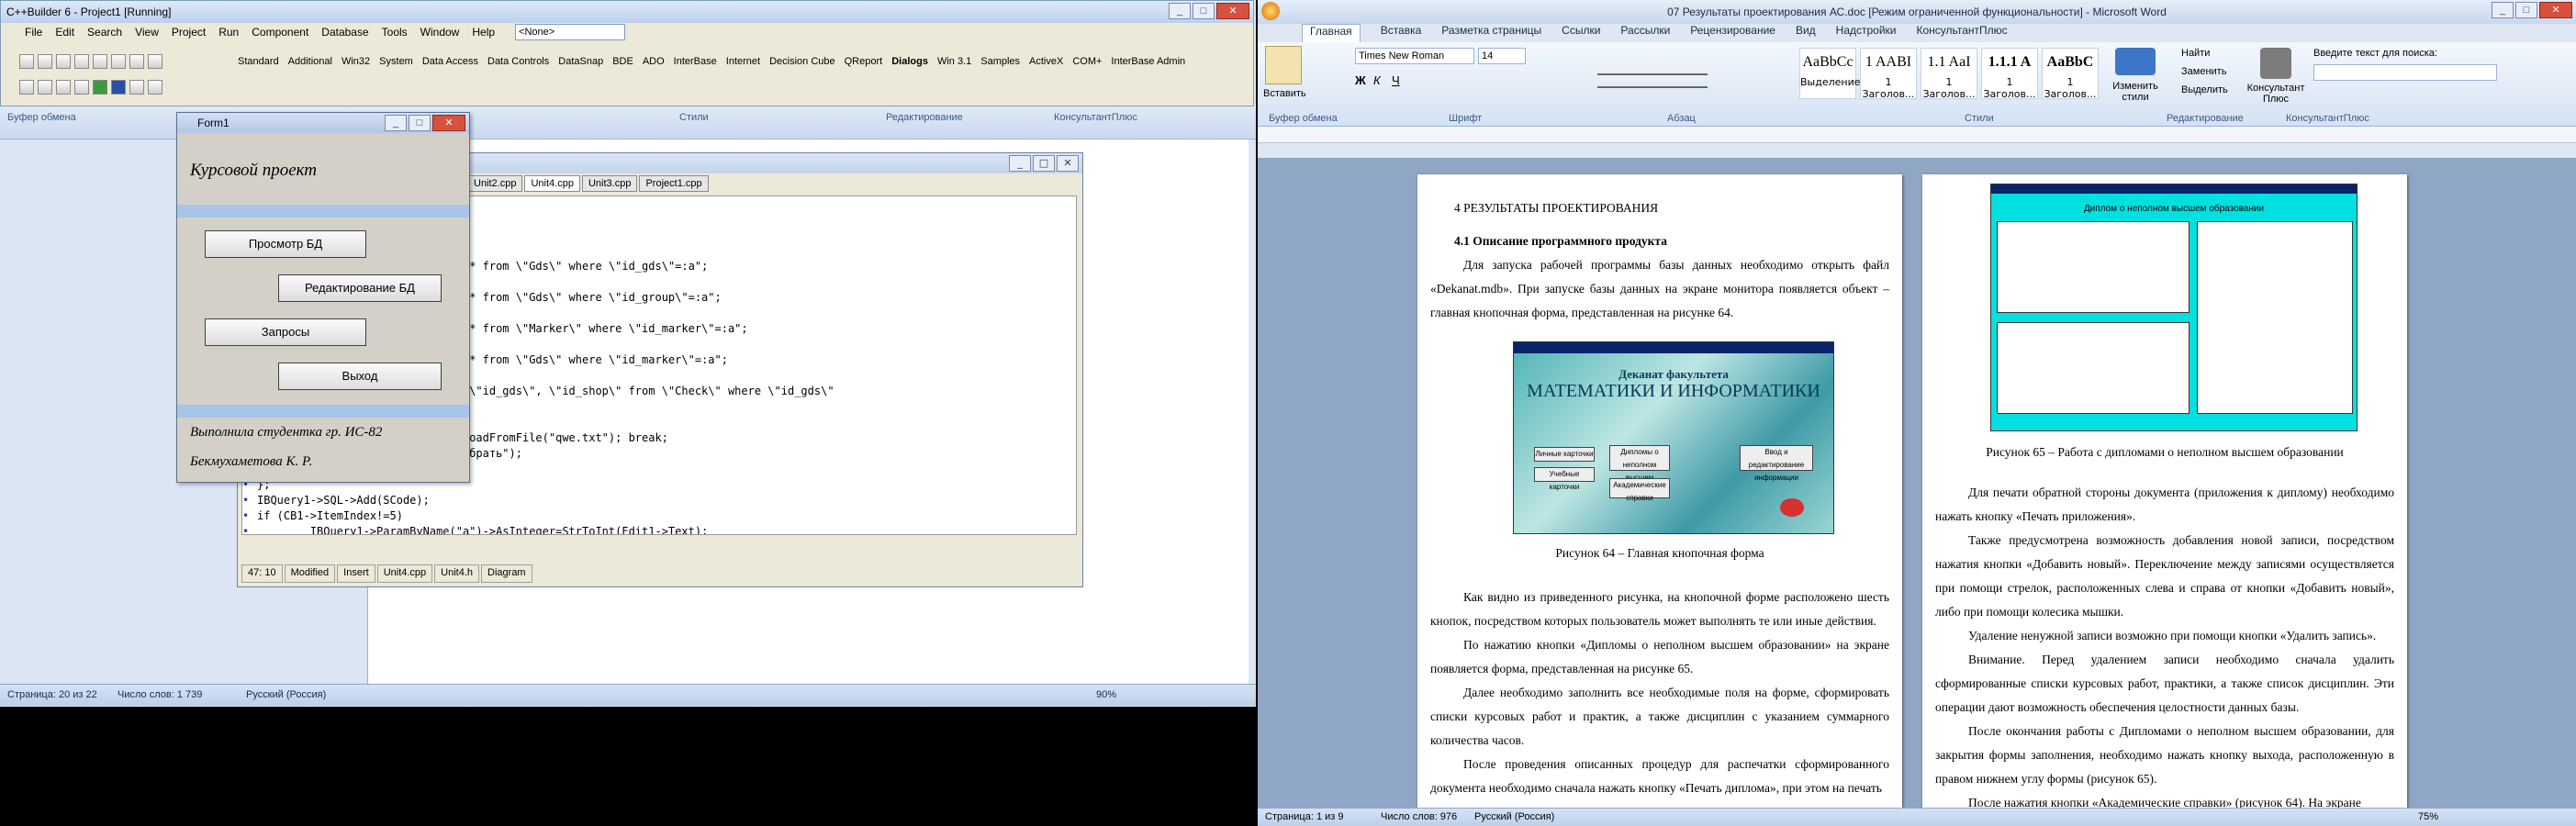 The width and height of the screenshot is (2576, 826). I want to click on configuration-combo: <None>, so click(570, 32).